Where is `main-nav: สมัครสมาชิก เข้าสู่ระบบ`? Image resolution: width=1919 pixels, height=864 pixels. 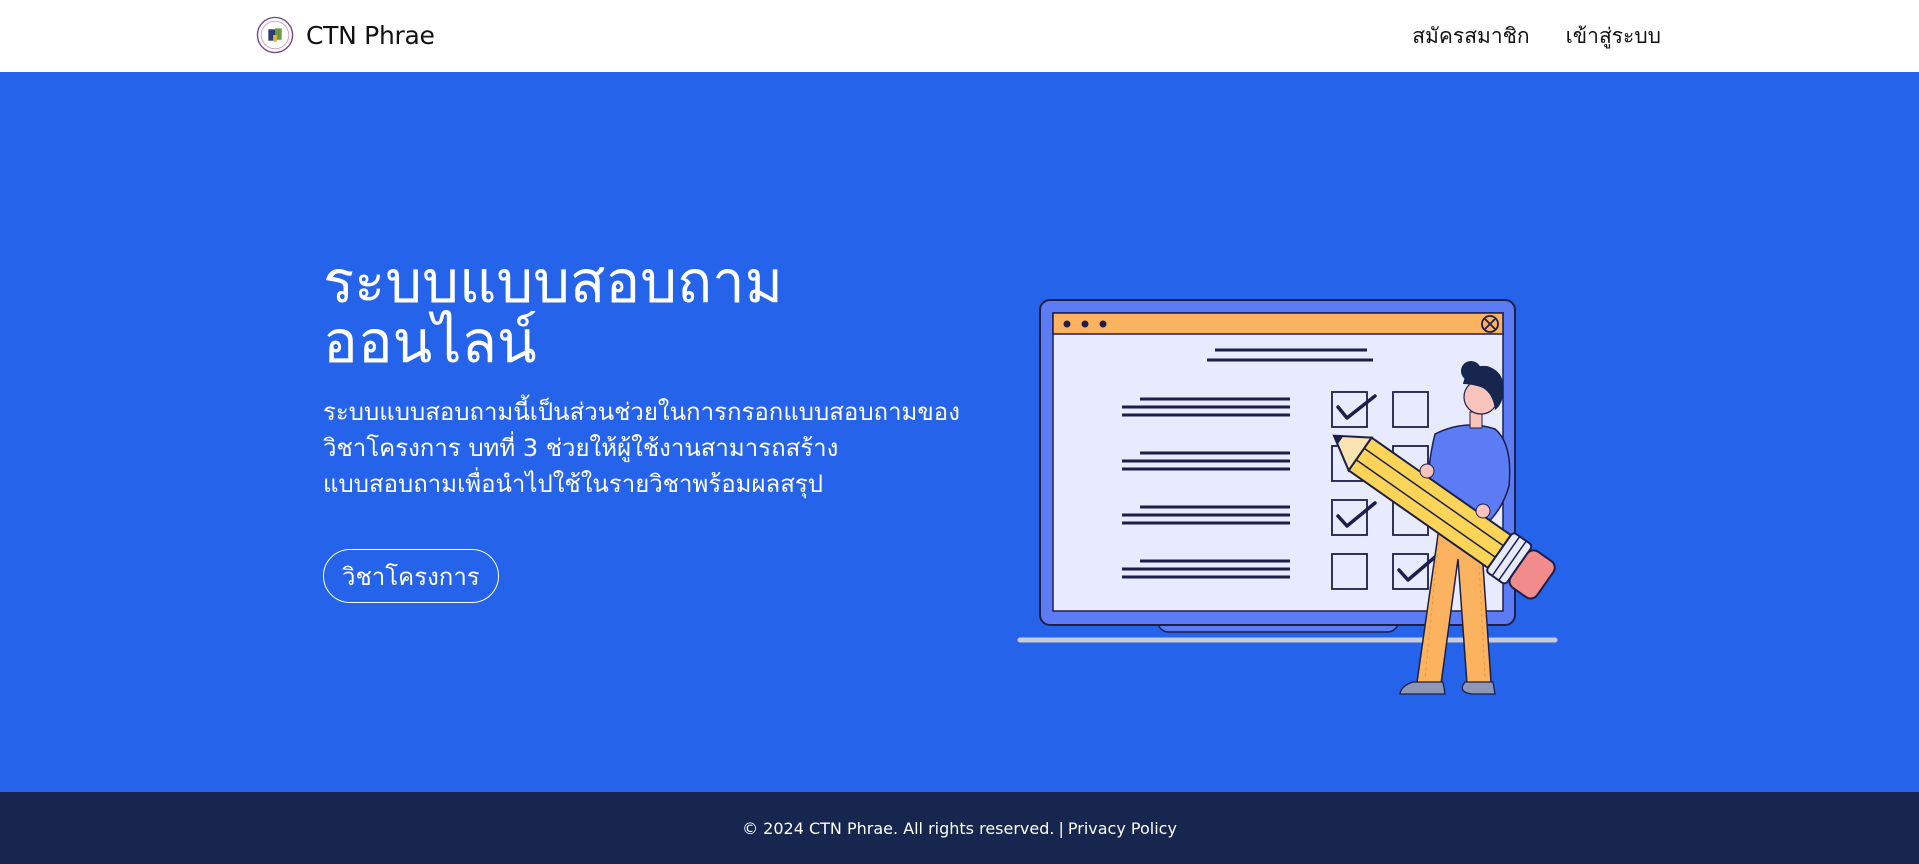
main-nav: สมัครสมาชิก เข้าสู่ระบบ is located at coordinates (1536, 36).